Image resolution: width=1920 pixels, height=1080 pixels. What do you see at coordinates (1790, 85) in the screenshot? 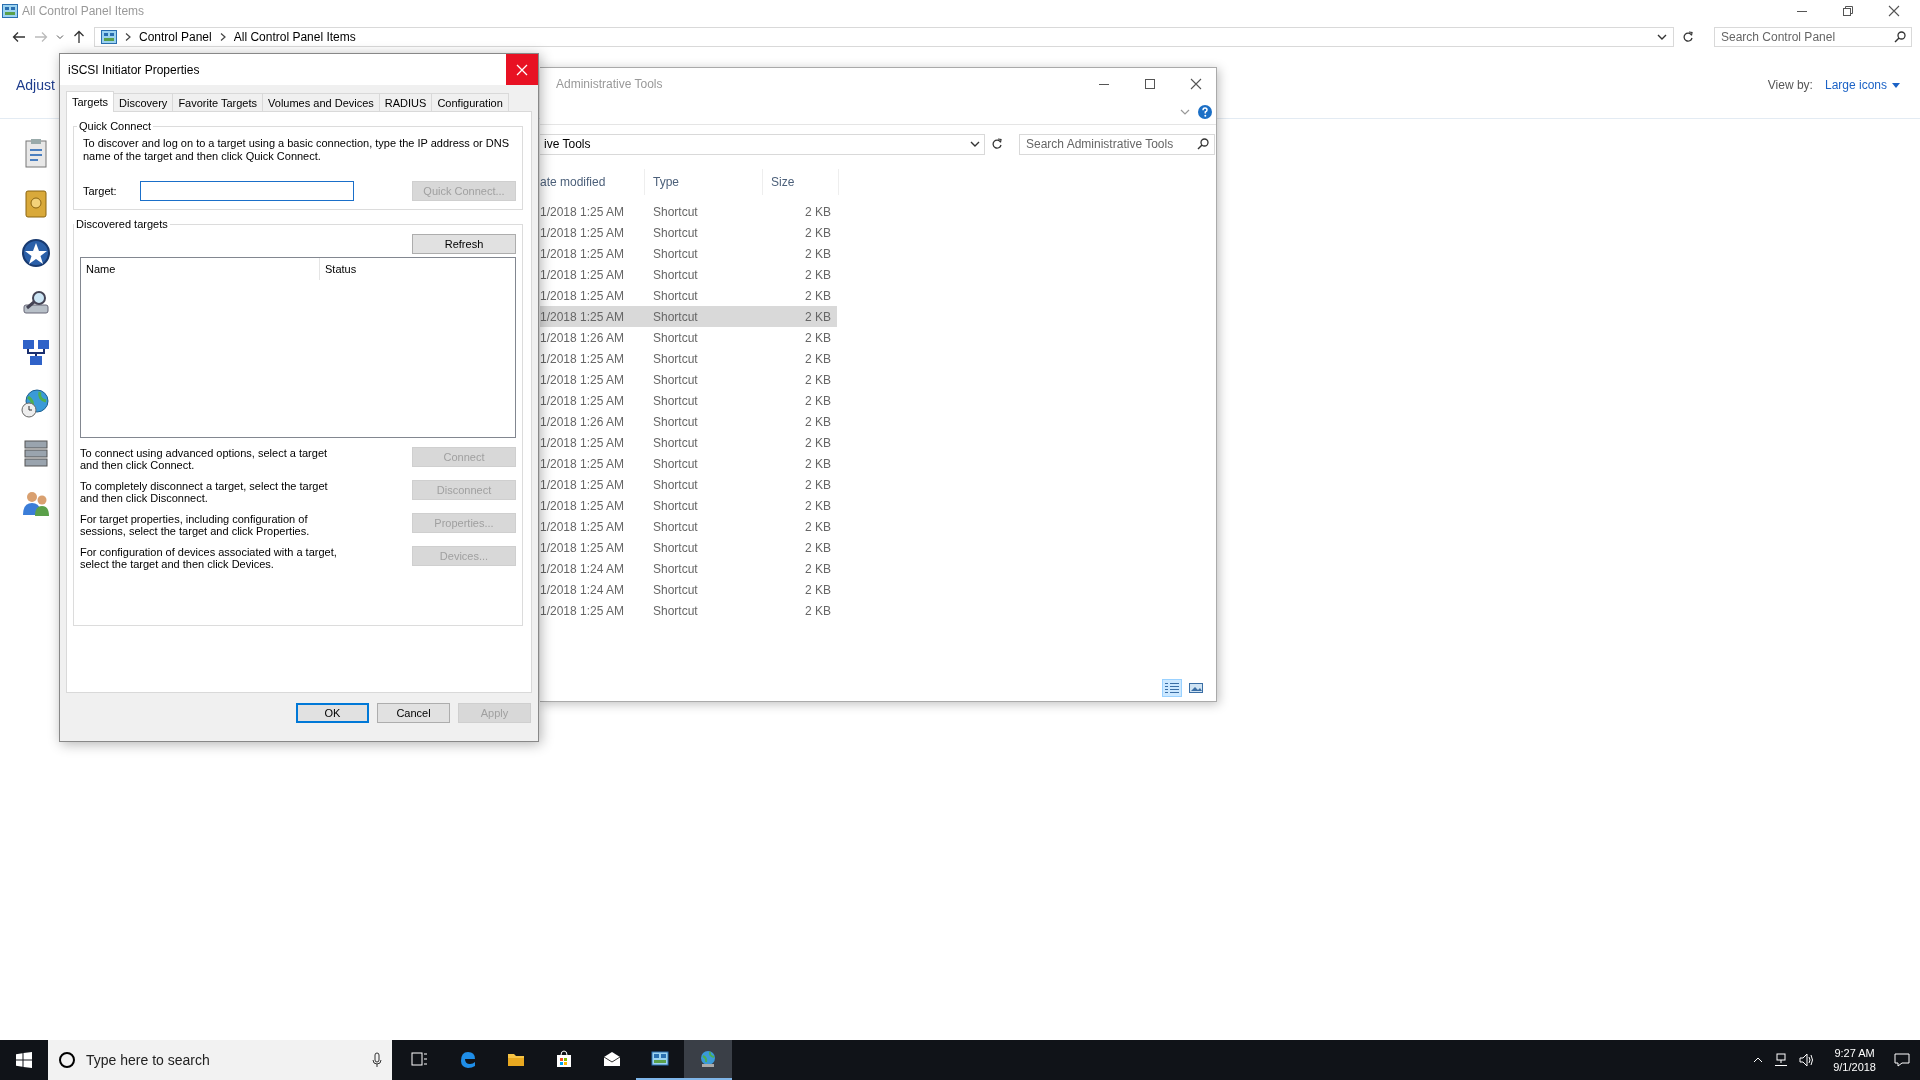
I see `view-by-label: View by:` at bounding box center [1790, 85].